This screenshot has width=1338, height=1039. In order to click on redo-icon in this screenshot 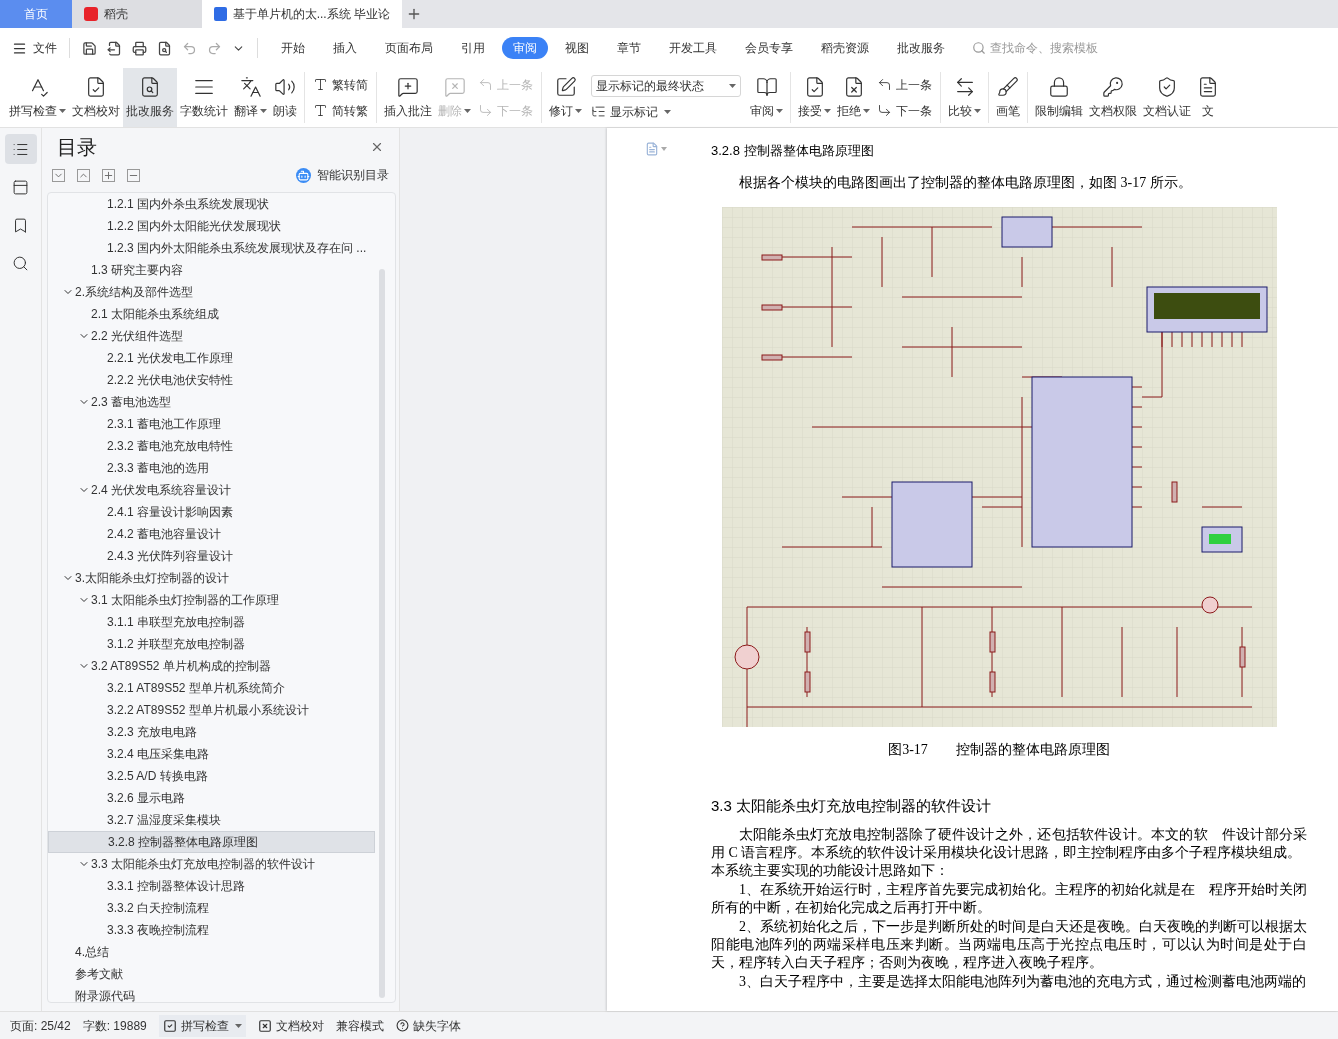, I will do `click(214, 48)`.